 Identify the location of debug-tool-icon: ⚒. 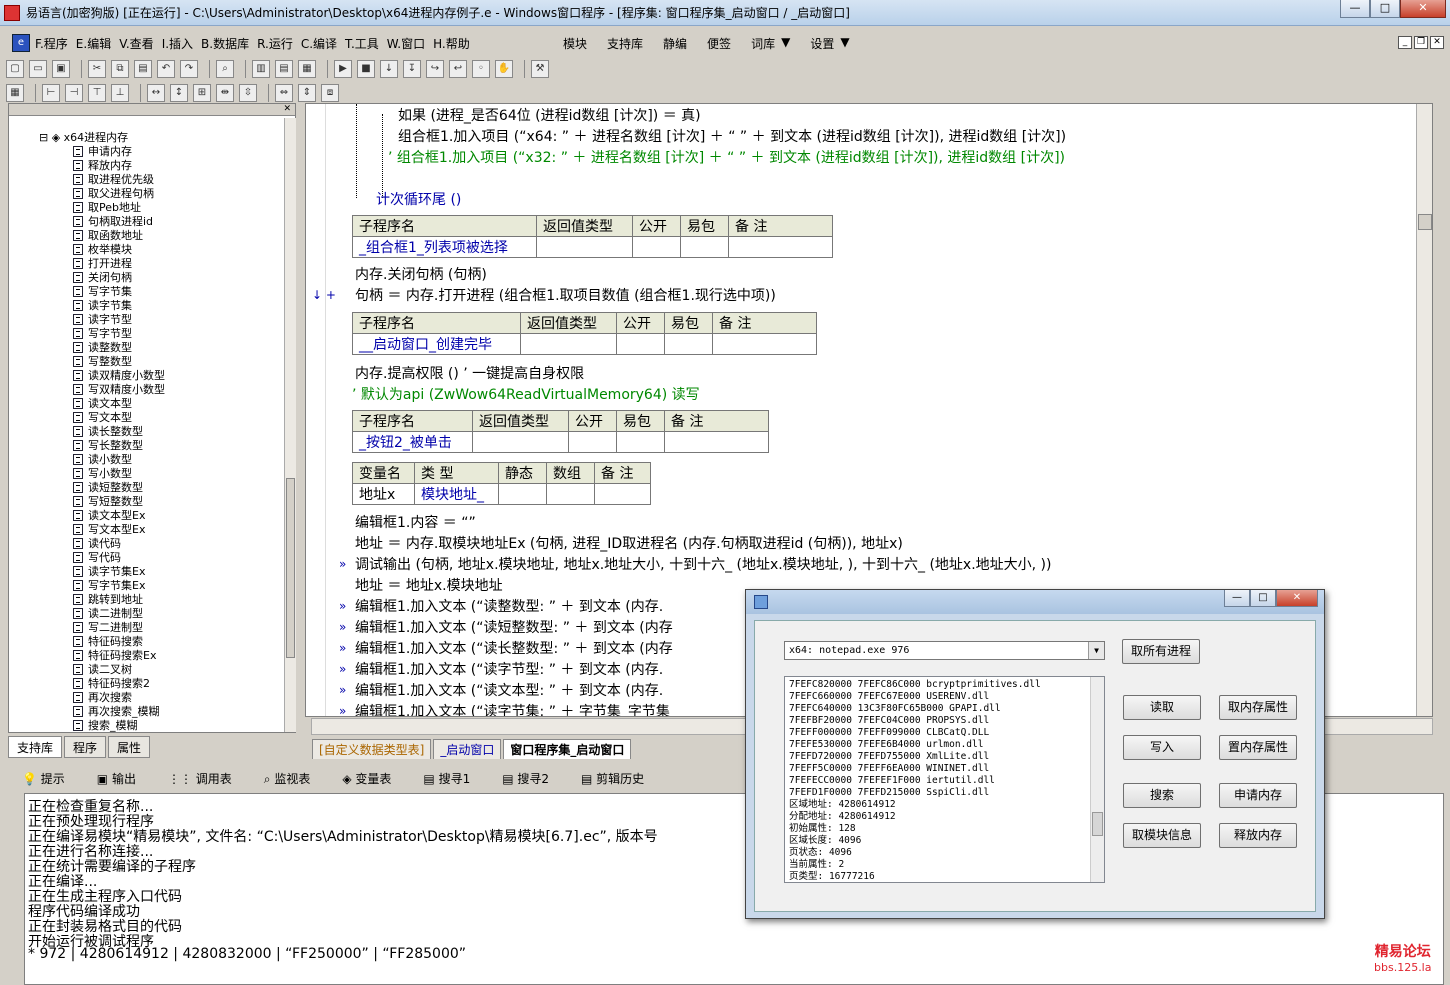
(540, 69).